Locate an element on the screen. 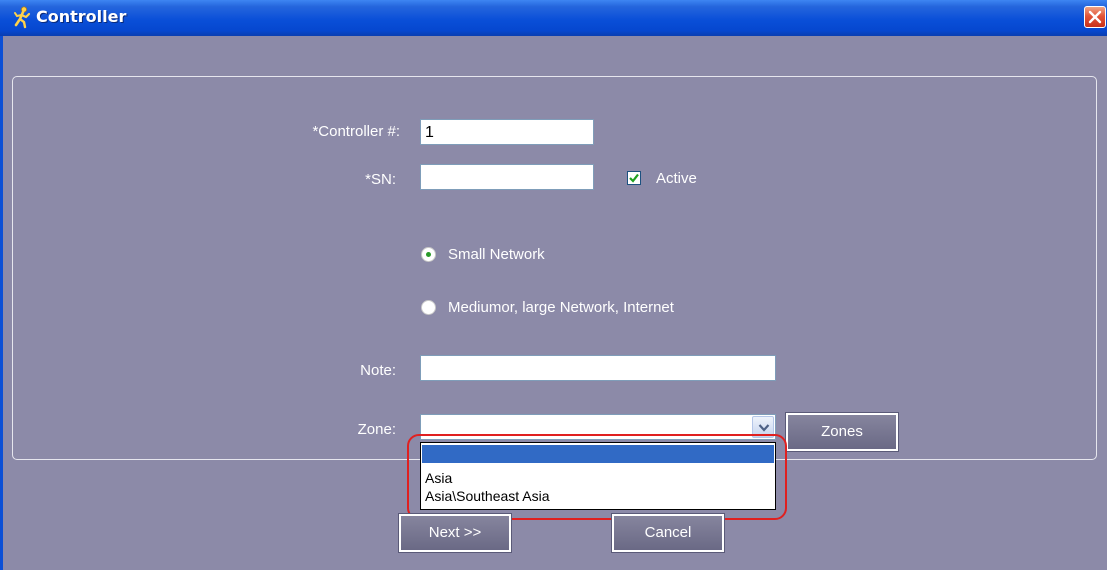 This screenshot has height=570, width=1107. zone-option-southeast-asia: Asia\Southeast Asia is located at coordinates (598, 496).